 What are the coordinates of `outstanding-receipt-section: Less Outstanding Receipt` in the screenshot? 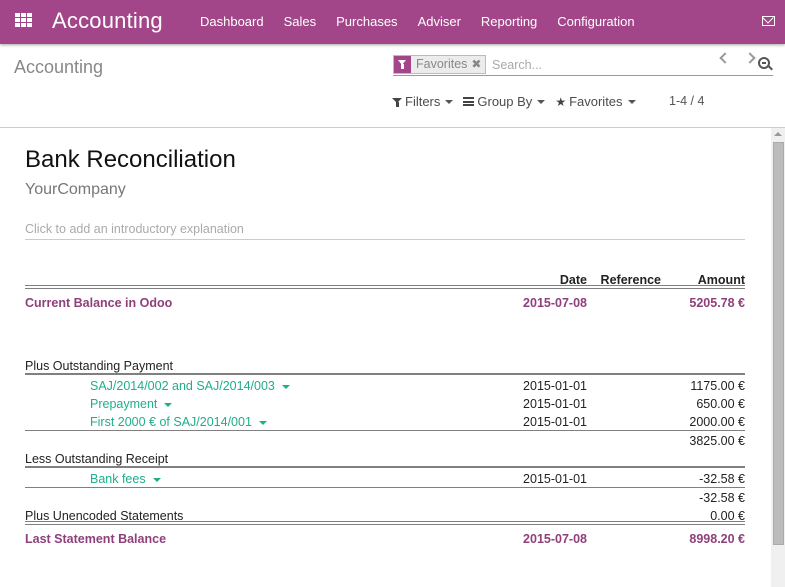 It's located at (385, 459).